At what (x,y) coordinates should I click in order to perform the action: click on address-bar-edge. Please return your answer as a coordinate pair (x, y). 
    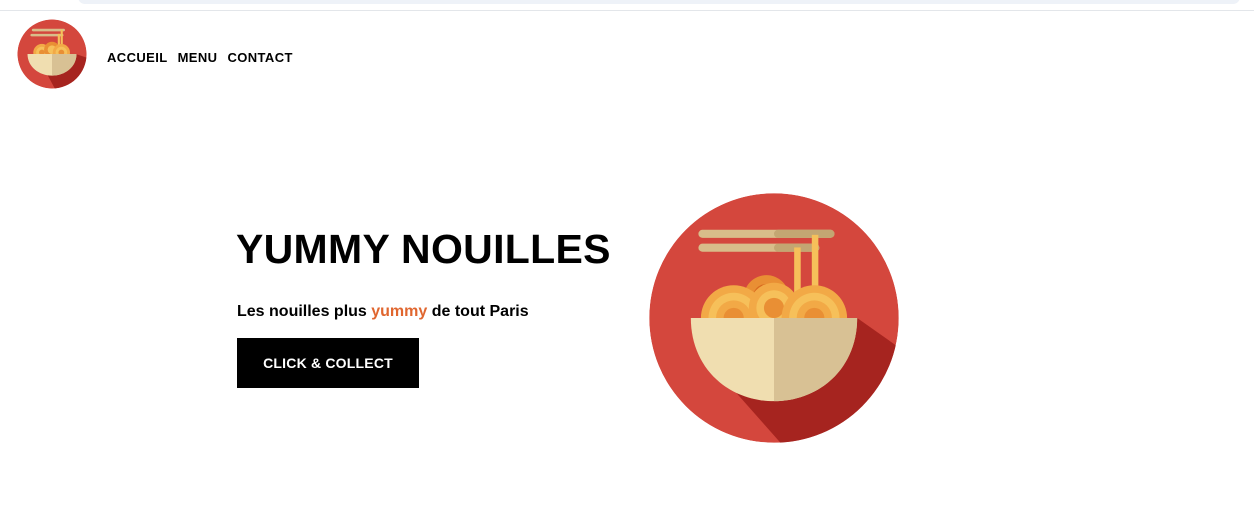
    Looking at the image, I should click on (659, 2).